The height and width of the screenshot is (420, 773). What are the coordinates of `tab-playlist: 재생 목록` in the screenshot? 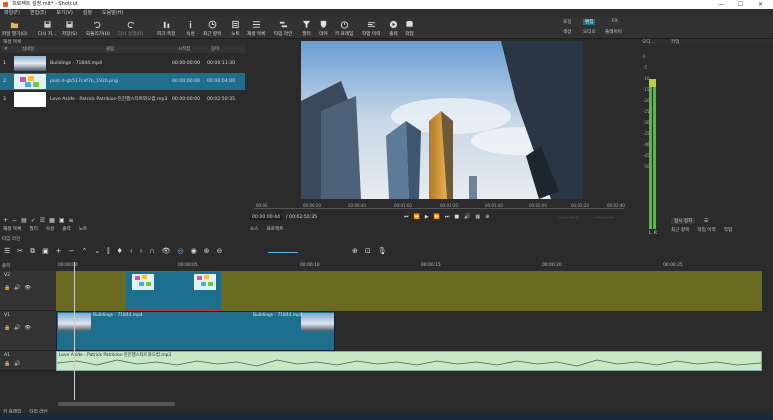 It's located at (12, 229).